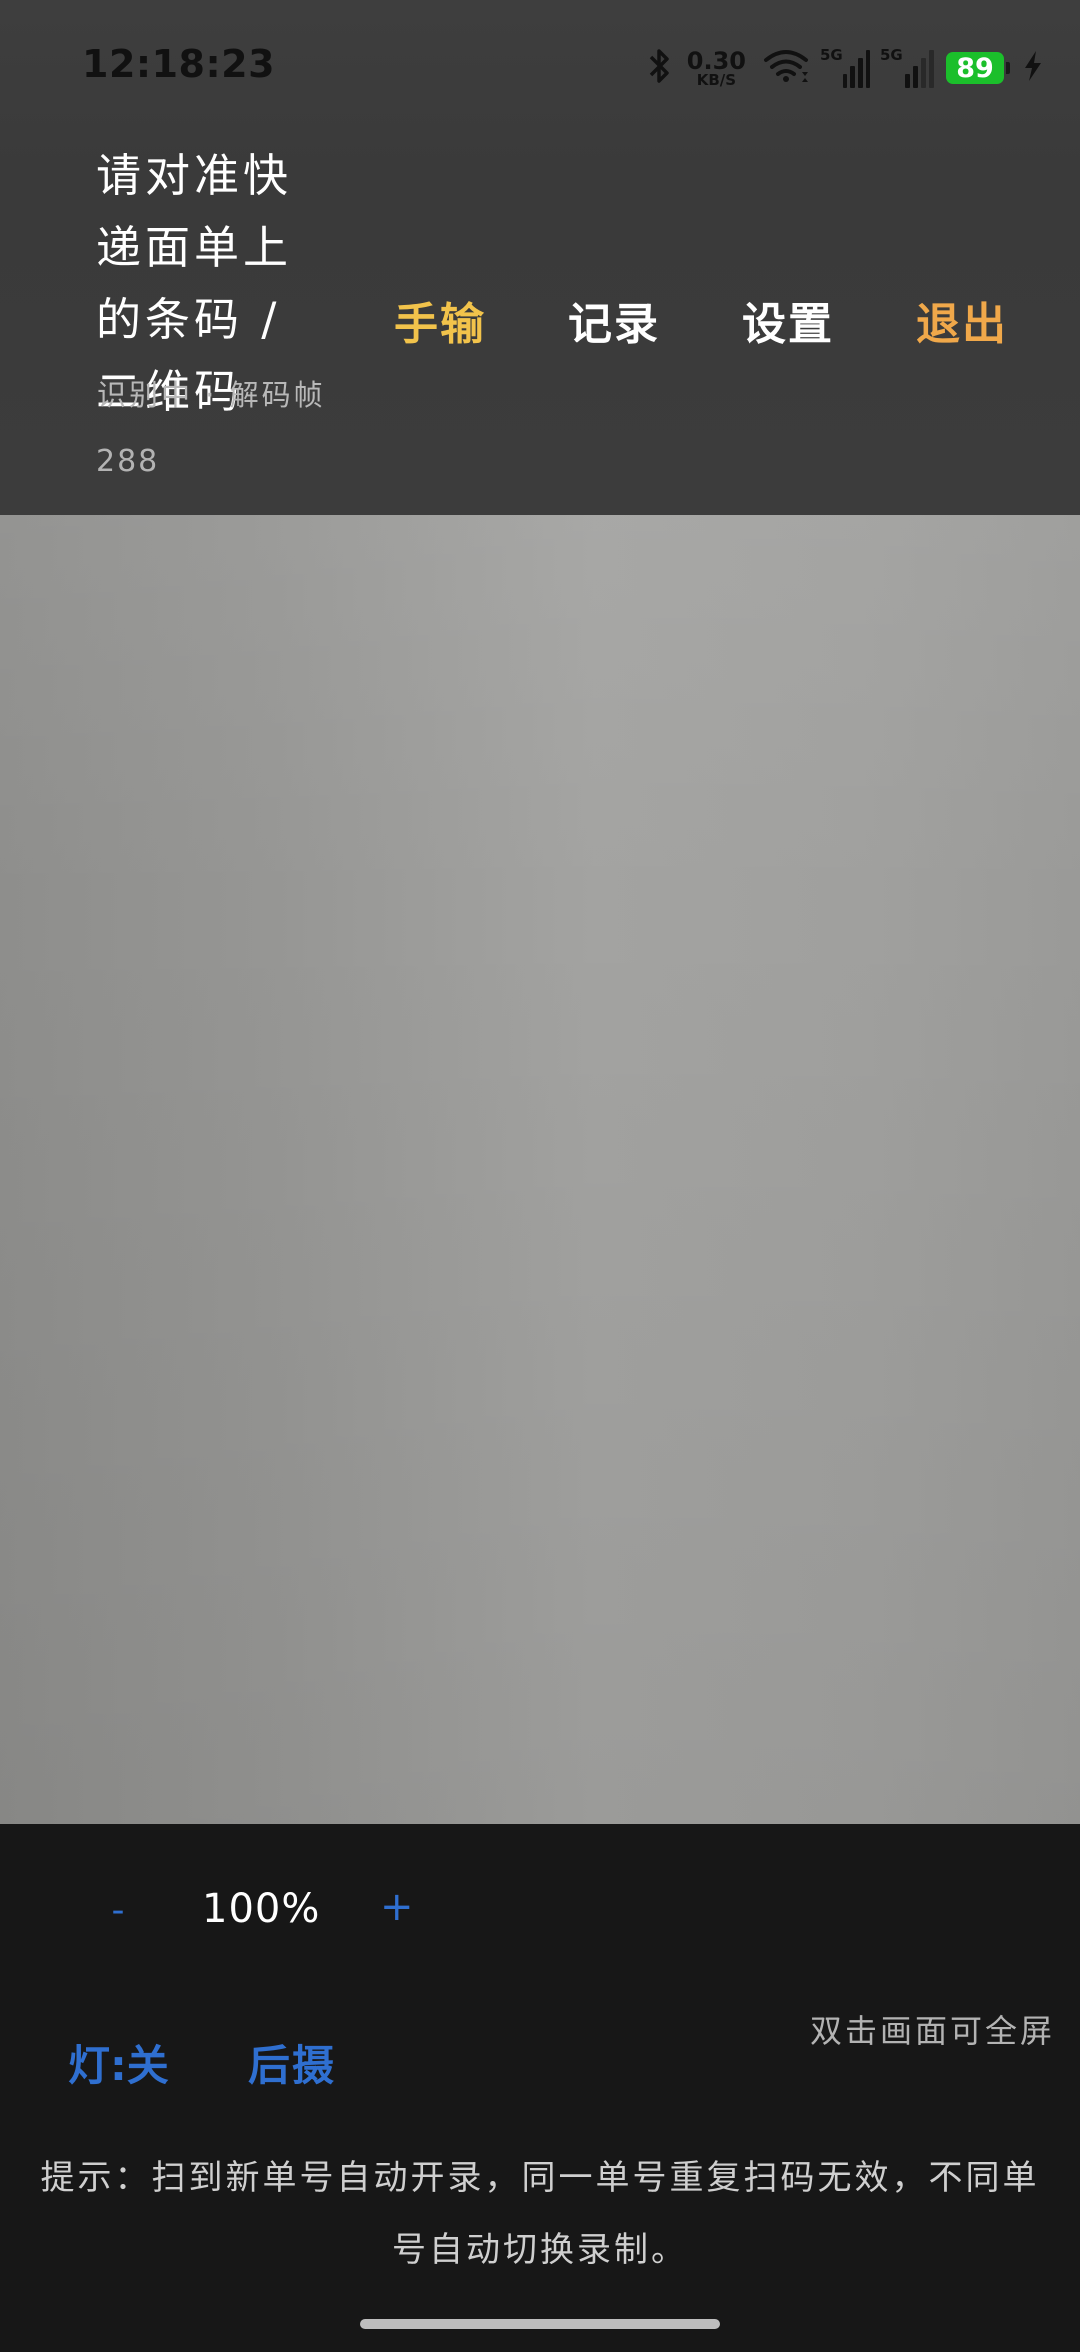 Image resolution: width=1080 pixels, height=2352 pixels. Describe the element at coordinates (118, 2062) in the screenshot. I see `flashlight-toggle: 灯:关` at that location.